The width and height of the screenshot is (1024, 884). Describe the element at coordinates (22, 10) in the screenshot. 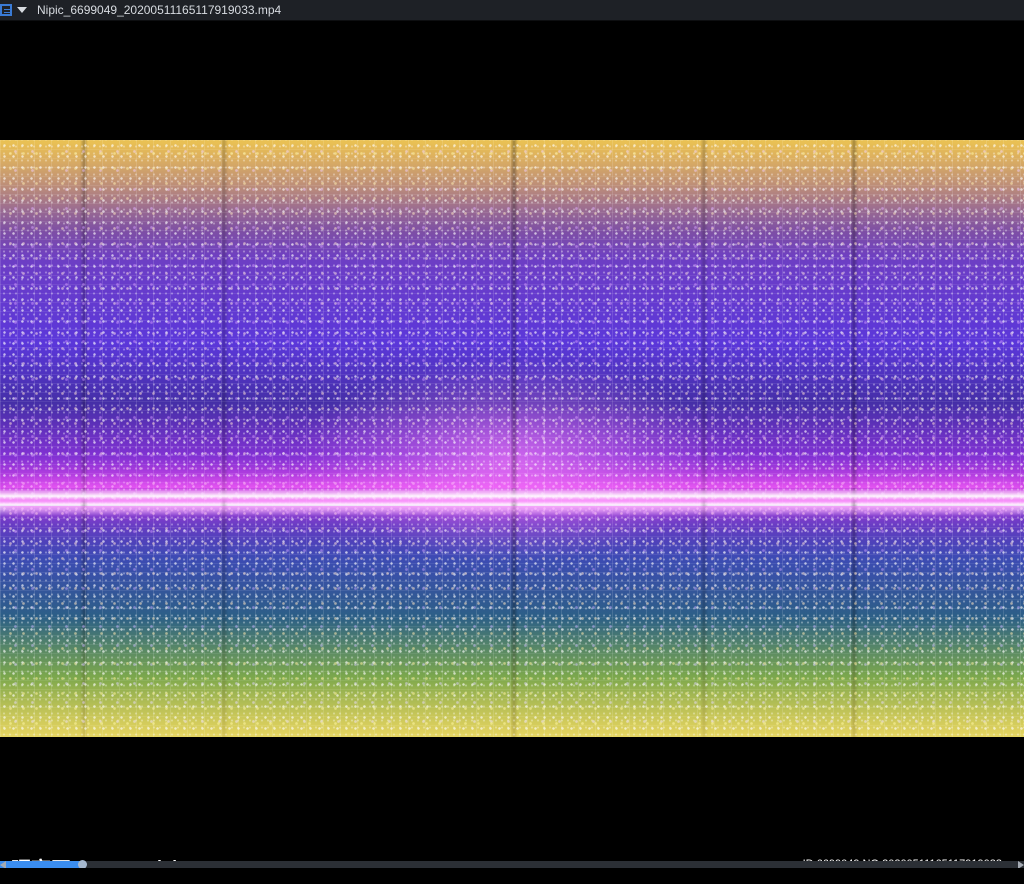

I see `chevron-down-icon` at that location.